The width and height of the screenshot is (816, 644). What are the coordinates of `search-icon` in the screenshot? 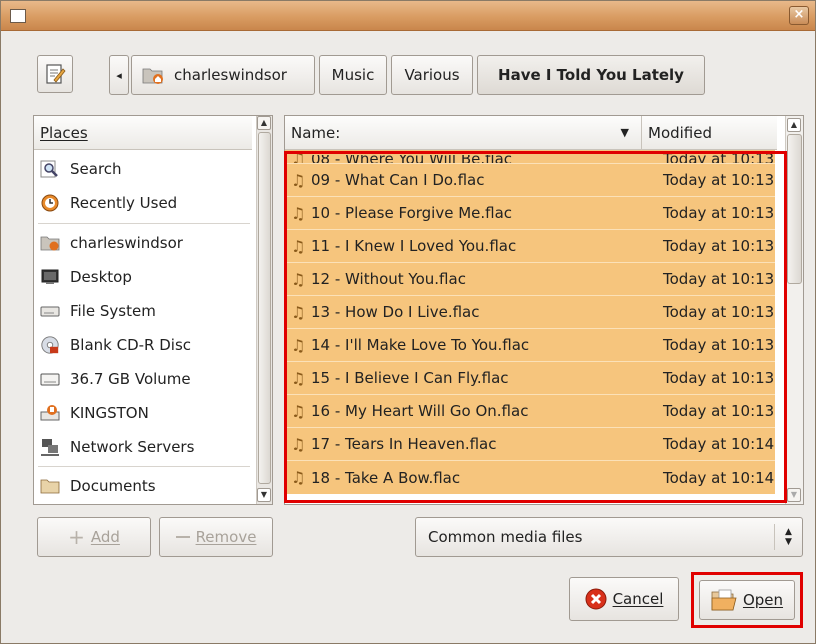 It's located at (50, 169).